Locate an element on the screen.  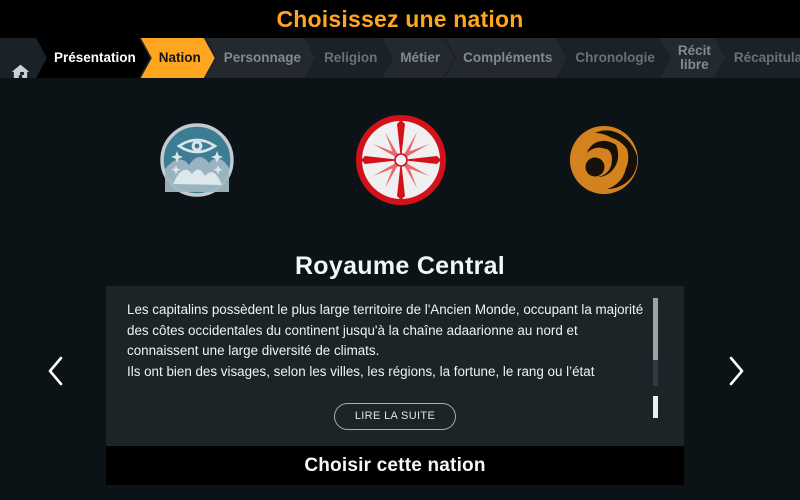
chevron-right-icon is located at coordinates (736, 371).